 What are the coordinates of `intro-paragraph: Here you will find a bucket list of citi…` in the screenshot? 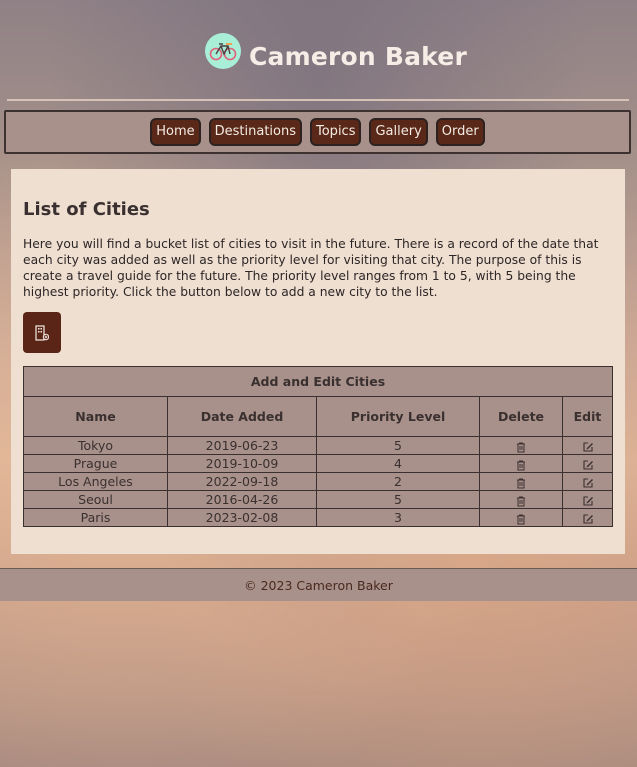 It's located at (311, 268).